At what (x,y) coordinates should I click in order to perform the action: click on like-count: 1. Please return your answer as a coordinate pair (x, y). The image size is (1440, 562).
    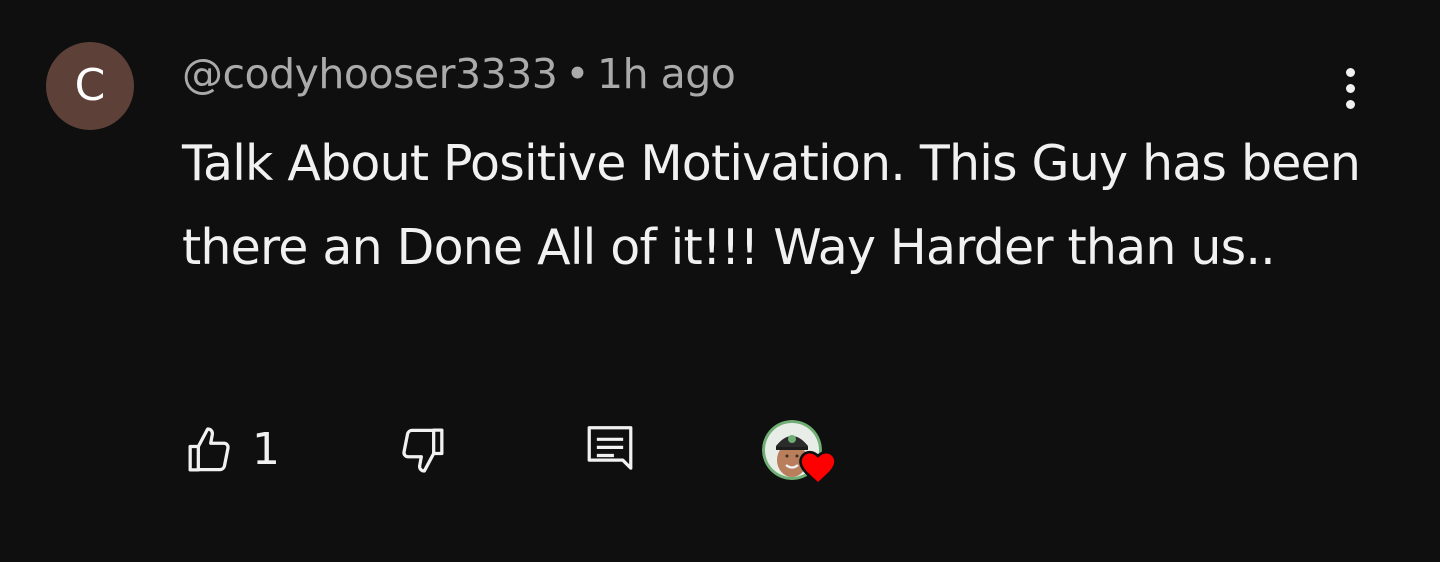
    Looking at the image, I should click on (266, 449).